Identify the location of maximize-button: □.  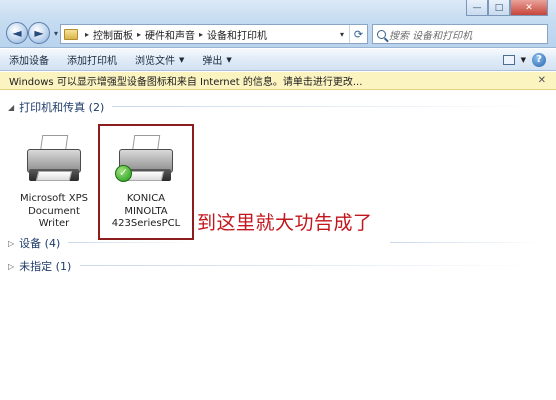
(499, 8).